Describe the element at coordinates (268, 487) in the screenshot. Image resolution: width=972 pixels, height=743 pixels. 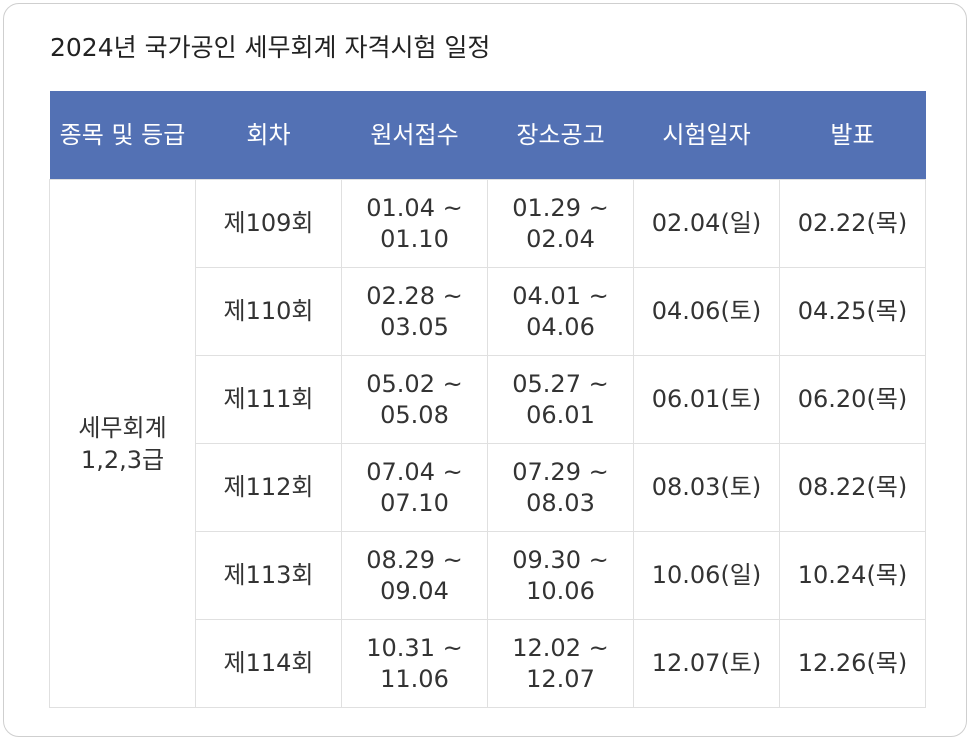
I see `round-cell: 제112회` at that location.